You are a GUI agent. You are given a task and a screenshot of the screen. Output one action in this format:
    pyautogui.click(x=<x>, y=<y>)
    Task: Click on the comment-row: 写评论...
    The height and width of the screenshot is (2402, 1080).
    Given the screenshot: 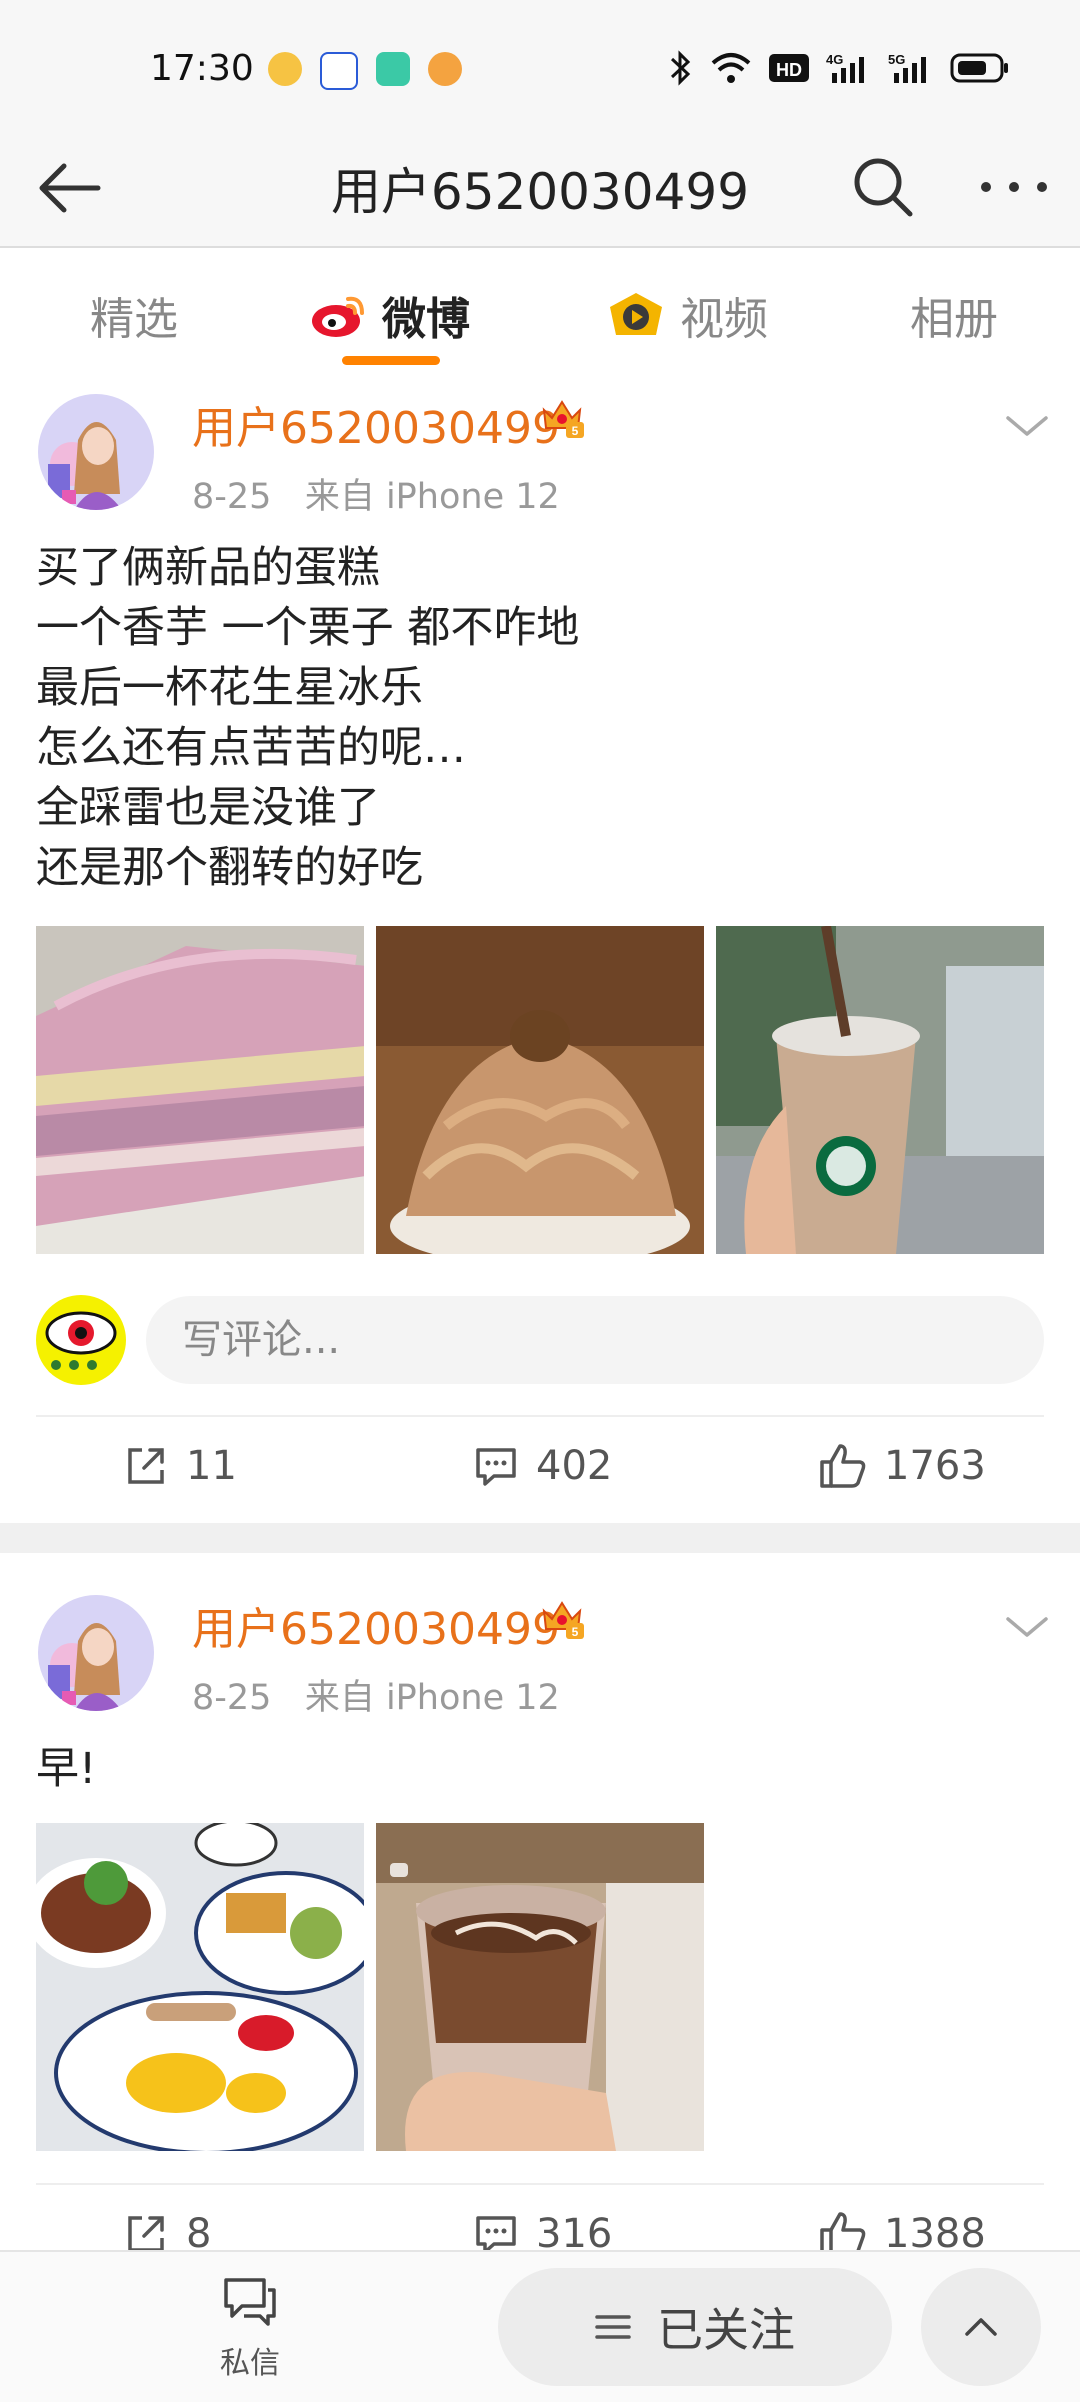 What is the action you would take?
    pyautogui.click(x=540, y=1340)
    